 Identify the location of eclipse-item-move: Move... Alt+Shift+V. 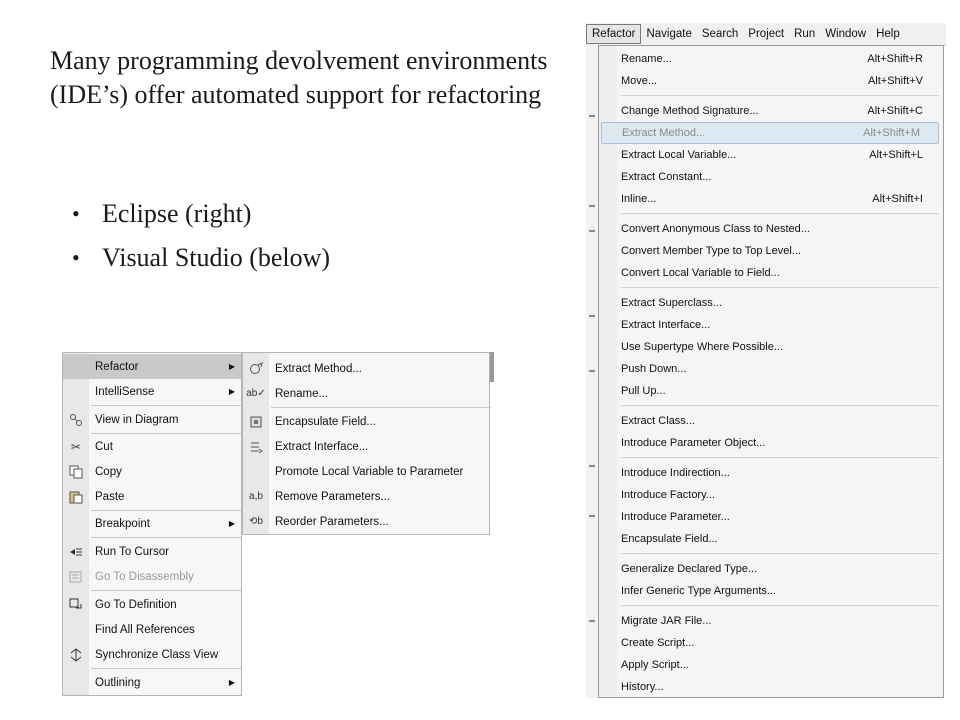
(771, 81).